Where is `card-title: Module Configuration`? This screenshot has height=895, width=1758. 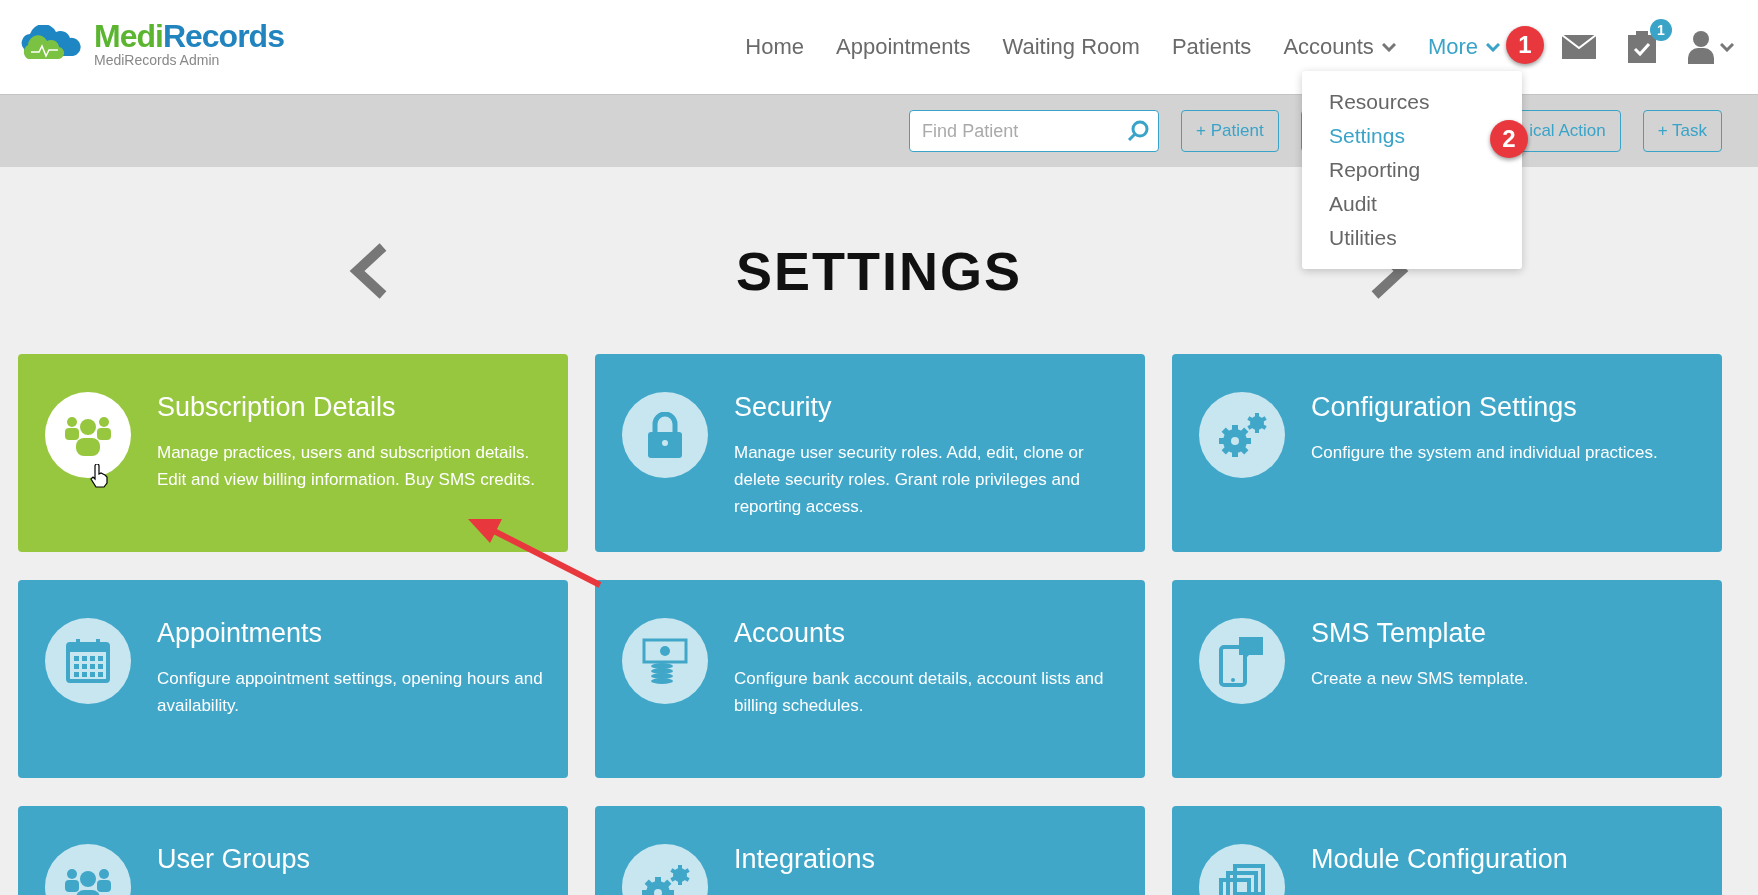
card-title: Module Configuration is located at coordinates (1439, 859).